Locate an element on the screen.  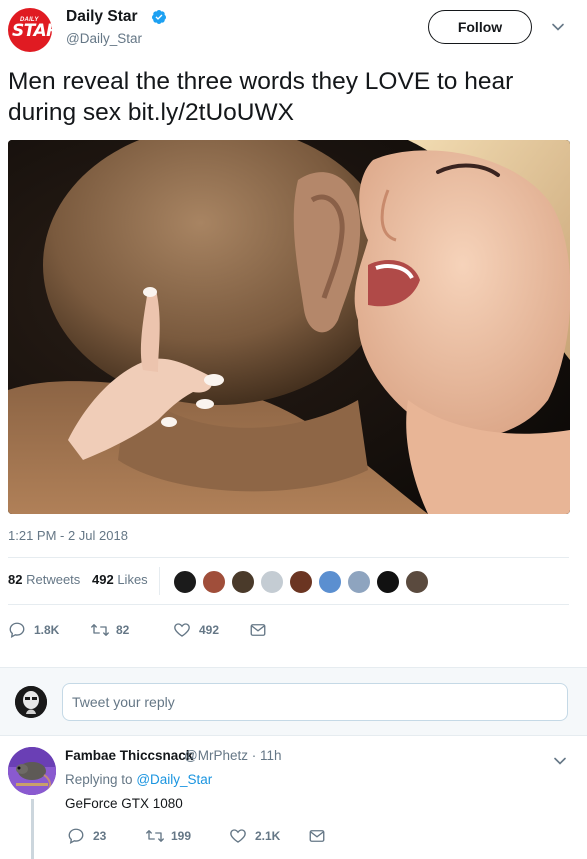
author-avatar: DAILY STAR is located at coordinates (30, 30).